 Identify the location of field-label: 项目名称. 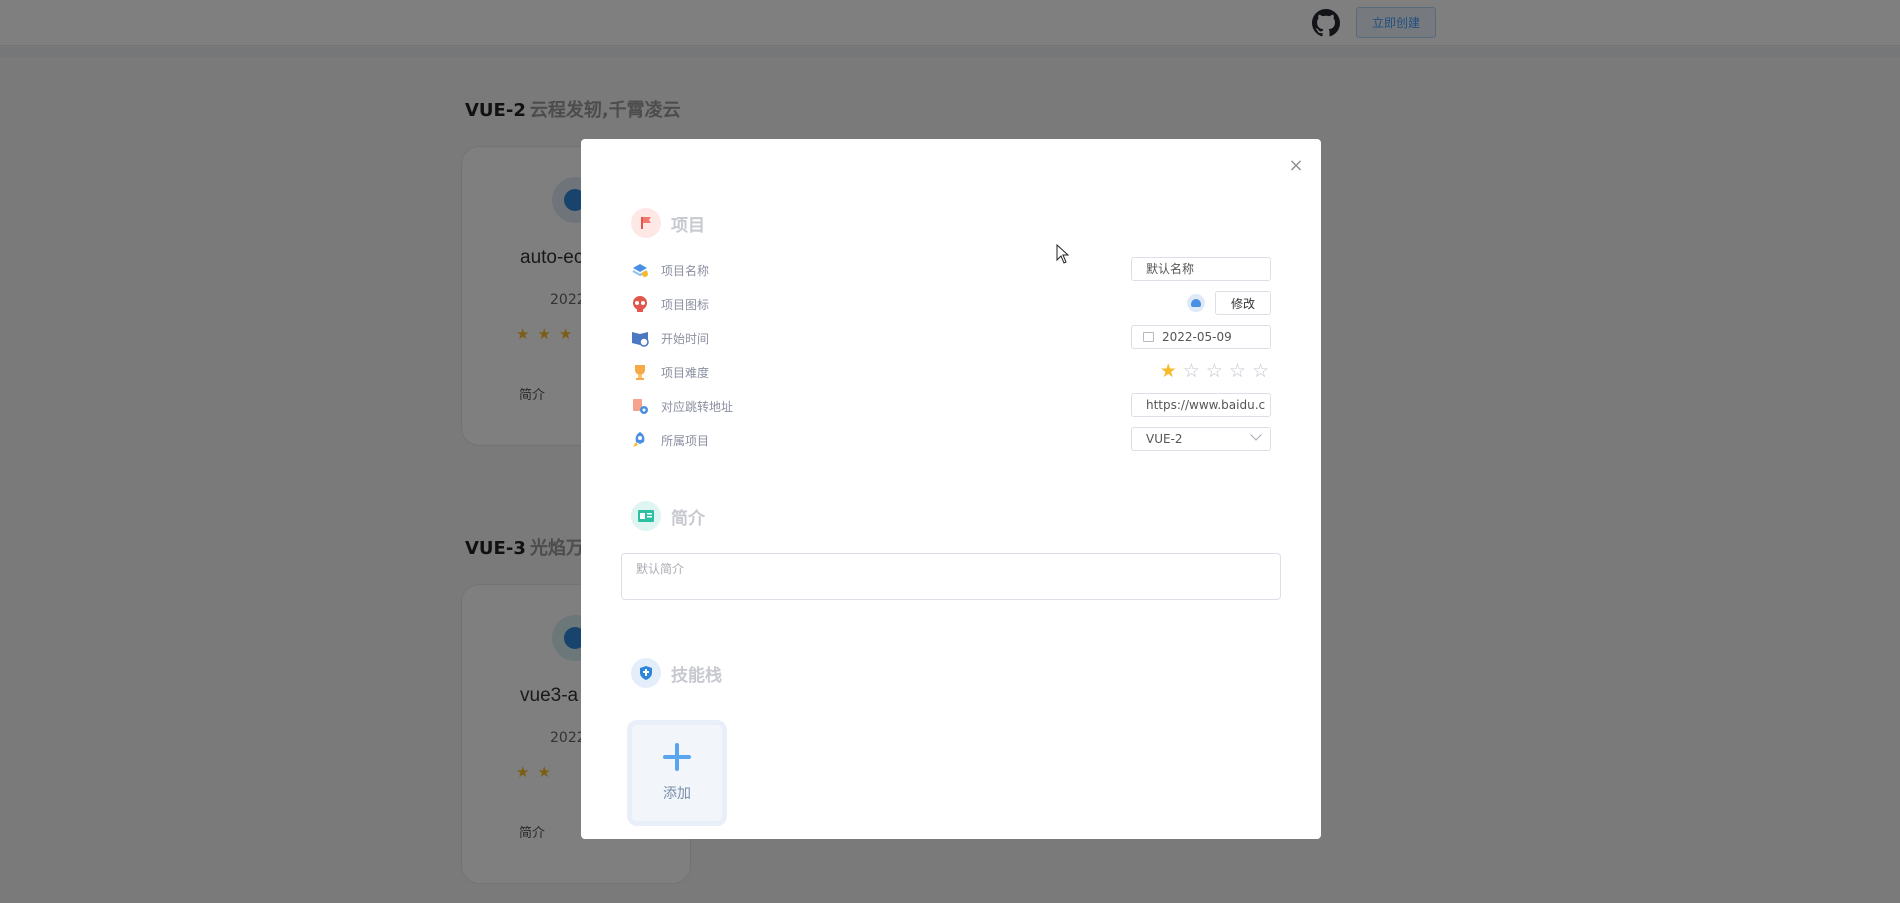
(685, 271).